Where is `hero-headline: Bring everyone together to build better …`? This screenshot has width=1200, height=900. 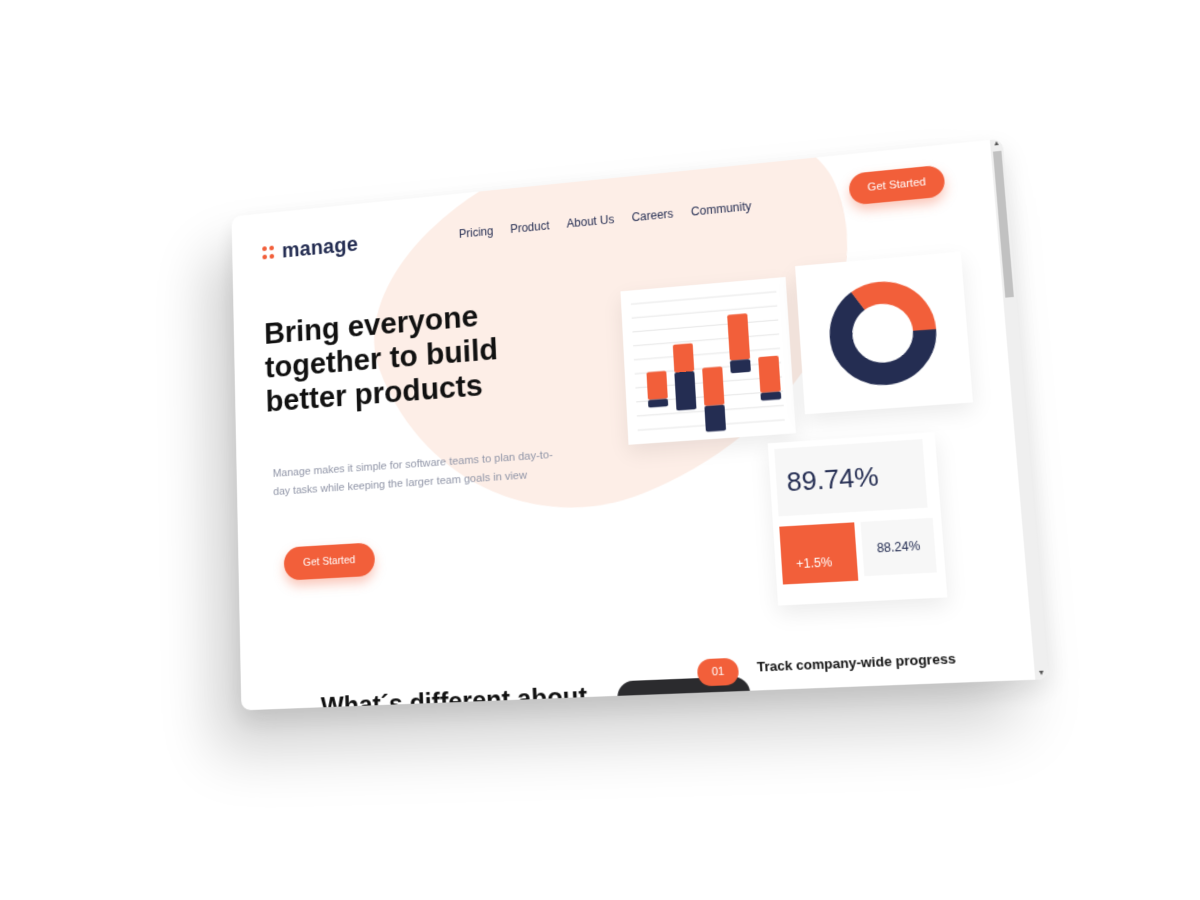 hero-headline: Bring everyone together to build better … is located at coordinates (381, 358).